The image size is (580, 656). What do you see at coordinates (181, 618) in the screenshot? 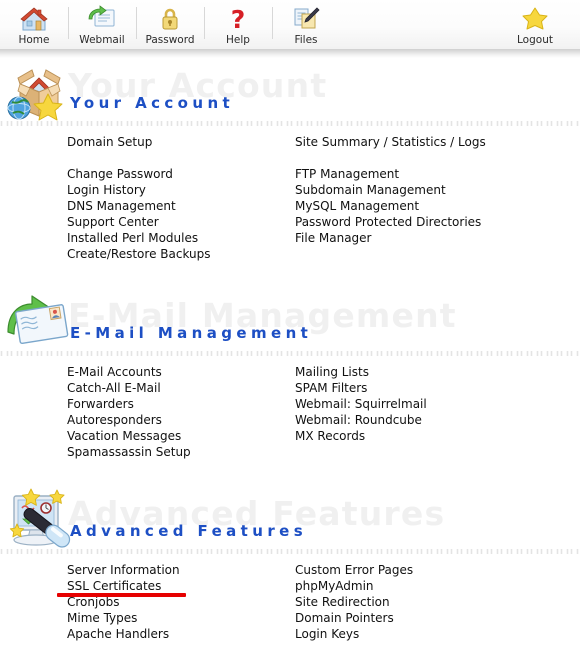
I see `link-mime-types: Mime Types` at bounding box center [181, 618].